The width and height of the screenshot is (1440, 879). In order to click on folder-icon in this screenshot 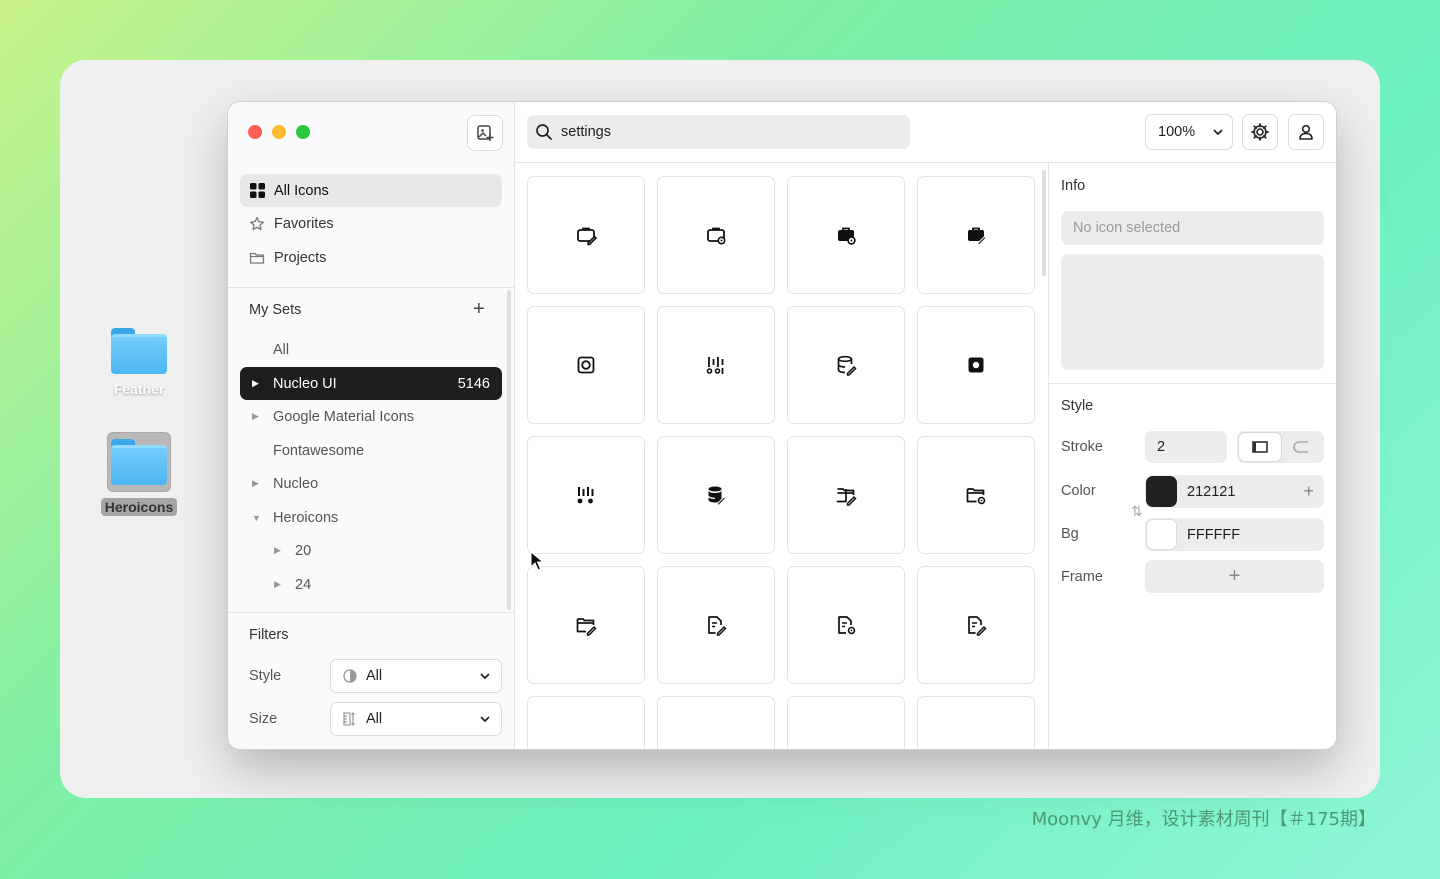, I will do `click(257, 258)`.